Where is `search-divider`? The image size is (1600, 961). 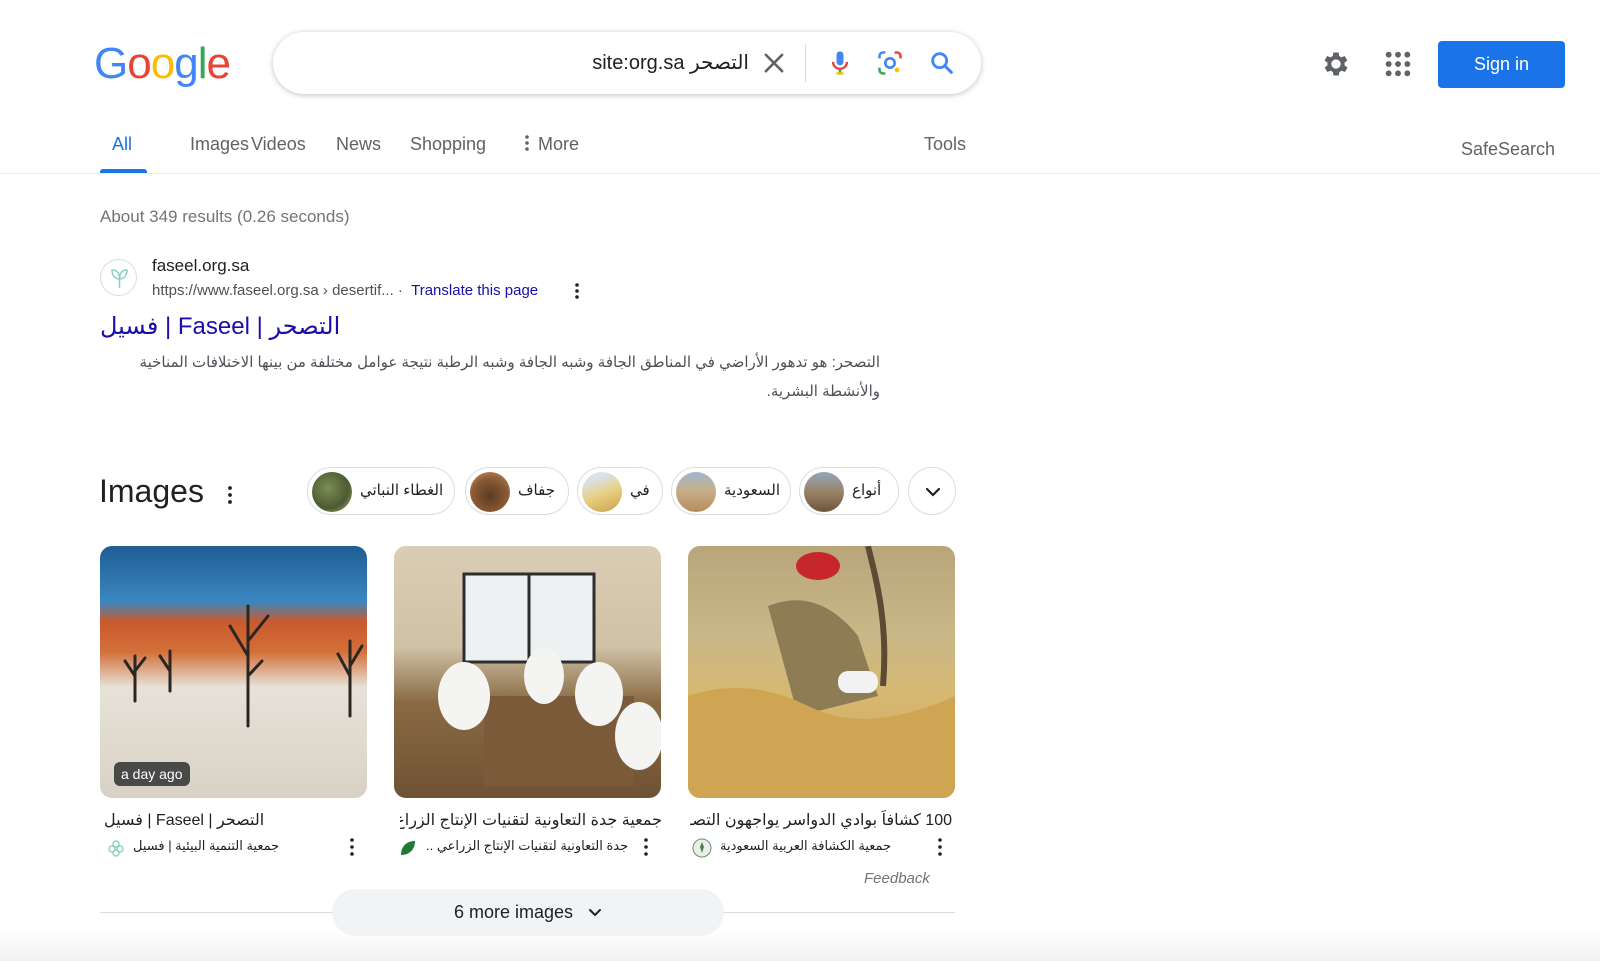 search-divider is located at coordinates (805, 63).